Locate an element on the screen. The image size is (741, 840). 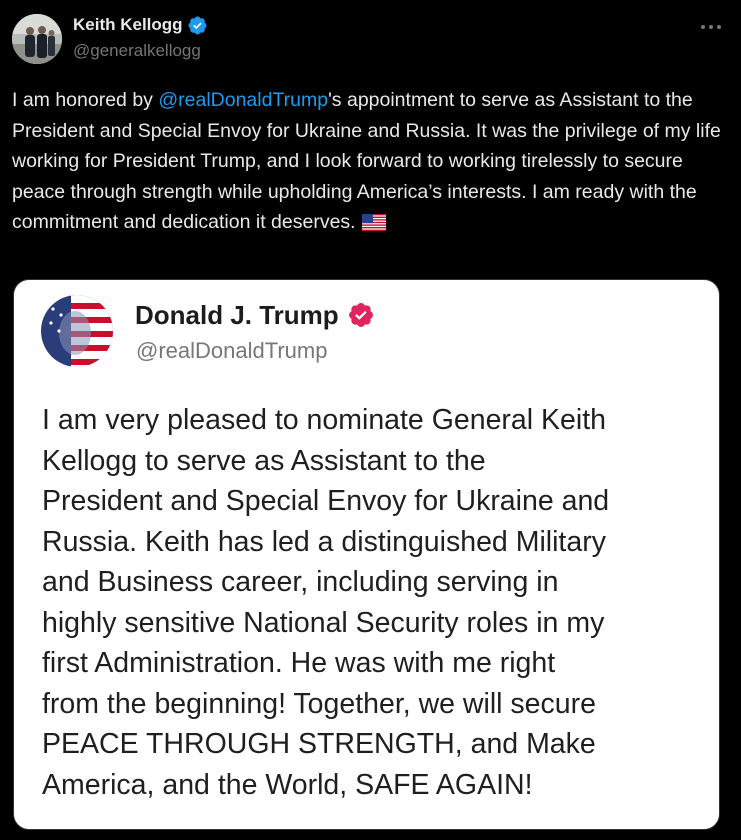
ellipsis-icon is located at coordinates (711, 27).